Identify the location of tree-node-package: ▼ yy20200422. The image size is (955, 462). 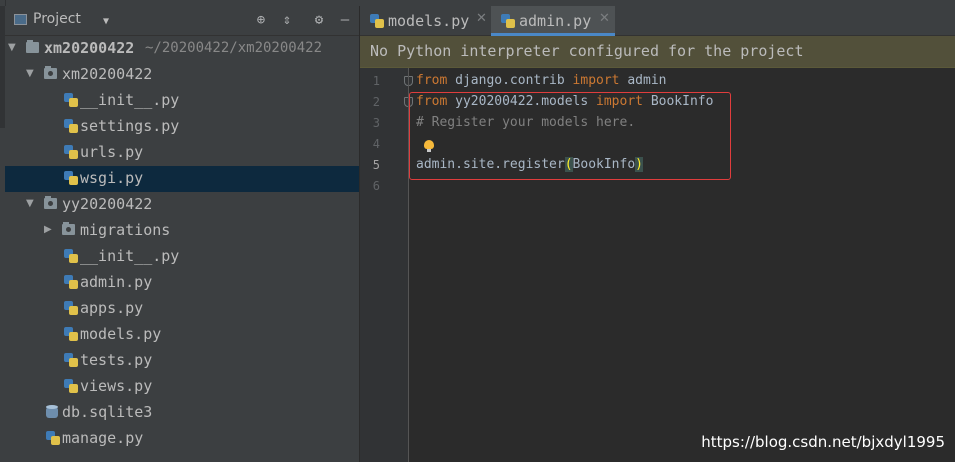
(182, 205).